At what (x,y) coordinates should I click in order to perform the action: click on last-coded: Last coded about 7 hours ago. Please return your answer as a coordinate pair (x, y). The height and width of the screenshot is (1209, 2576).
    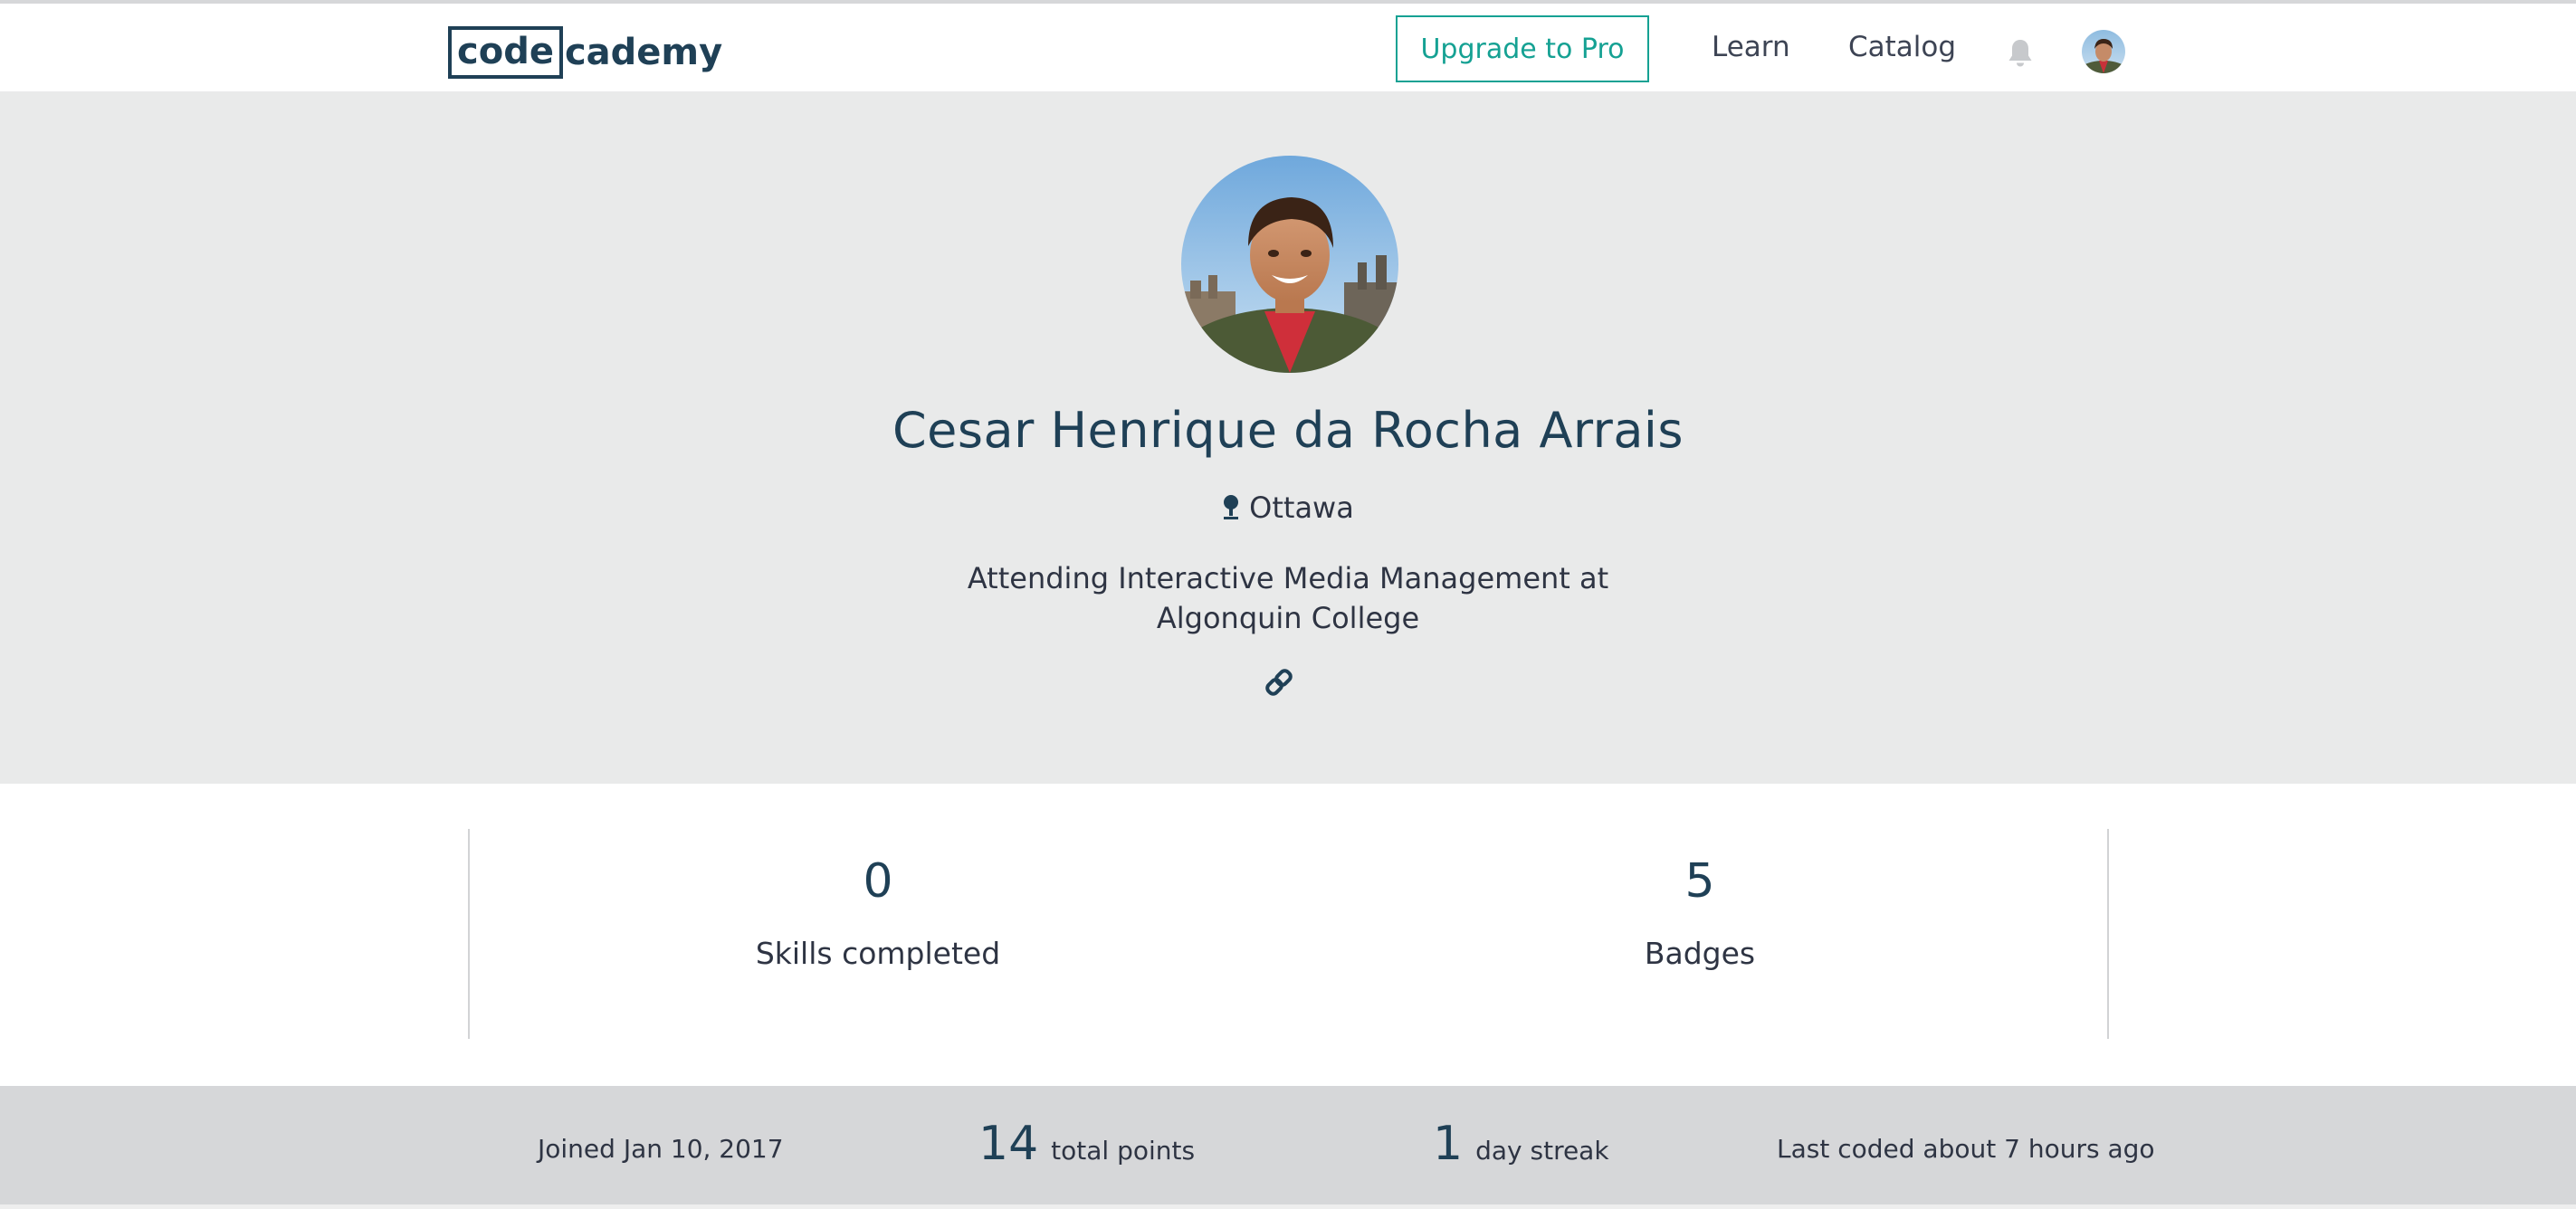
    Looking at the image, I should click on (1966, 1149).